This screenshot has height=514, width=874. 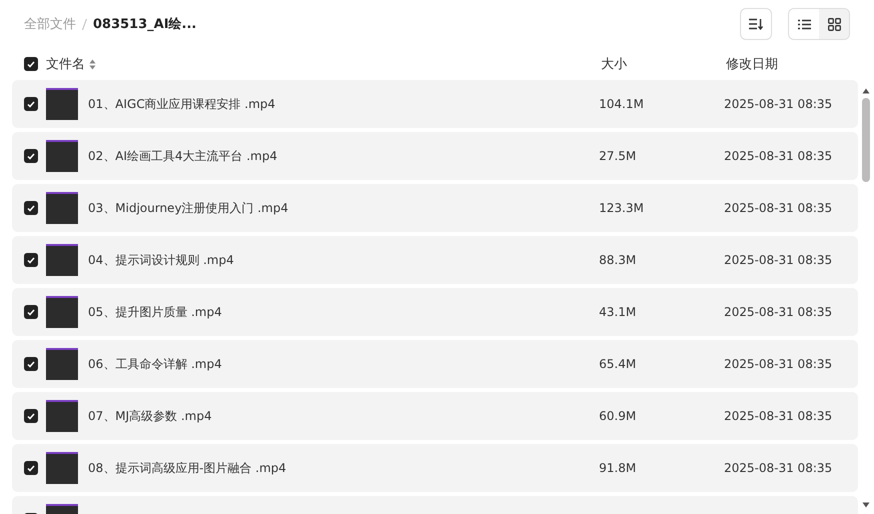 I want to click on file-row: 03、Midjourney注册使用入门 .mp4 123.3M 2025-08-31 08:35, so click(x=435, y=208).